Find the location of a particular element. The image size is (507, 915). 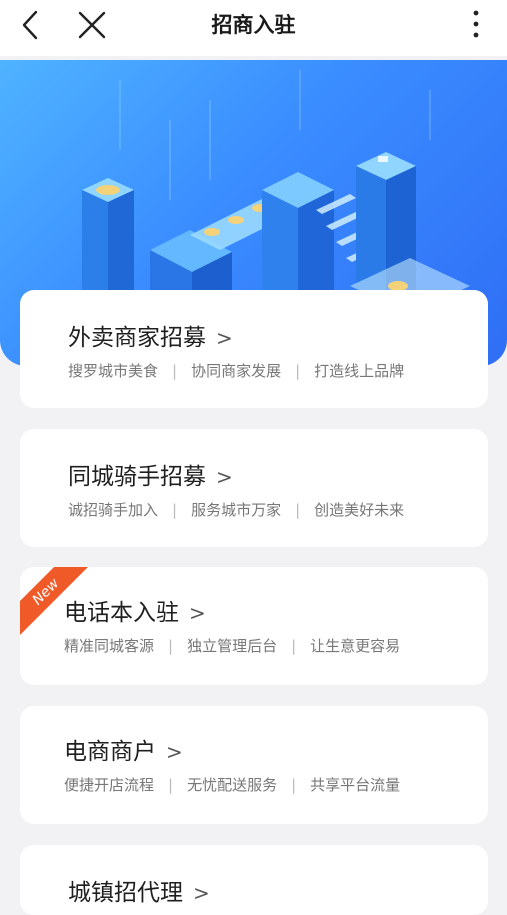

card-tag: 诚招骑手加入 is located at coordinates (113, 510).